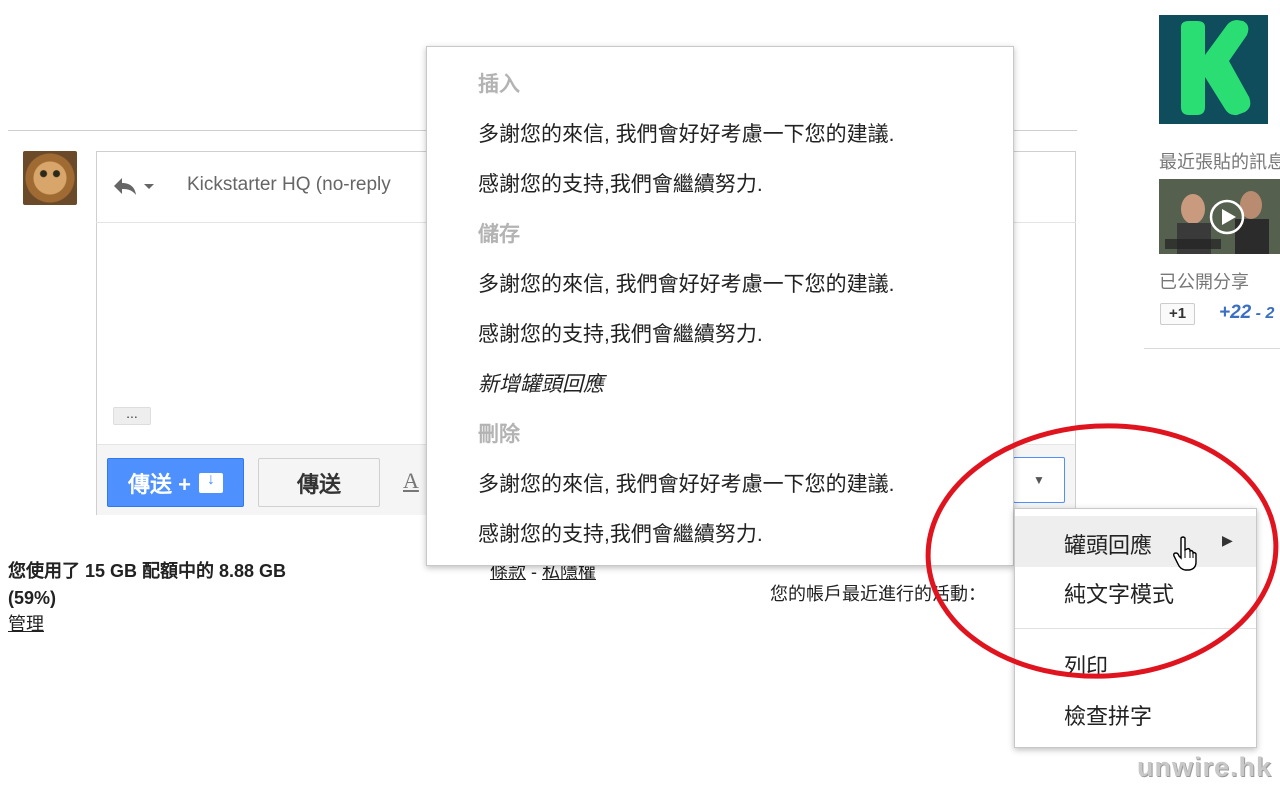 The height and width of the screenshot is (791, 1280). What do you see at coordinates (1219, 162) in the screenshot?
I see `recent-posts-heading: 最近張貼的訊息` at bounding box center [1219, 162].